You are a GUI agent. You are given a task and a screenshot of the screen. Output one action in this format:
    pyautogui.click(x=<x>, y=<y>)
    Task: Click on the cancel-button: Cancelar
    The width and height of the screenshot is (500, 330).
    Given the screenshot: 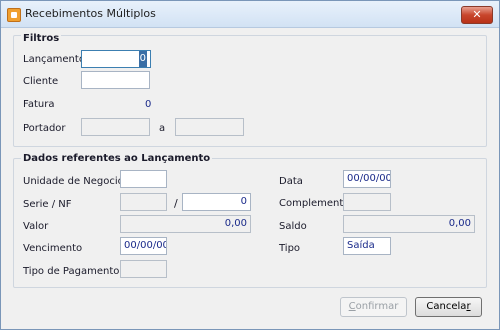 What is the action you would take?
    pyautogui.click(x=448, y=307)
    